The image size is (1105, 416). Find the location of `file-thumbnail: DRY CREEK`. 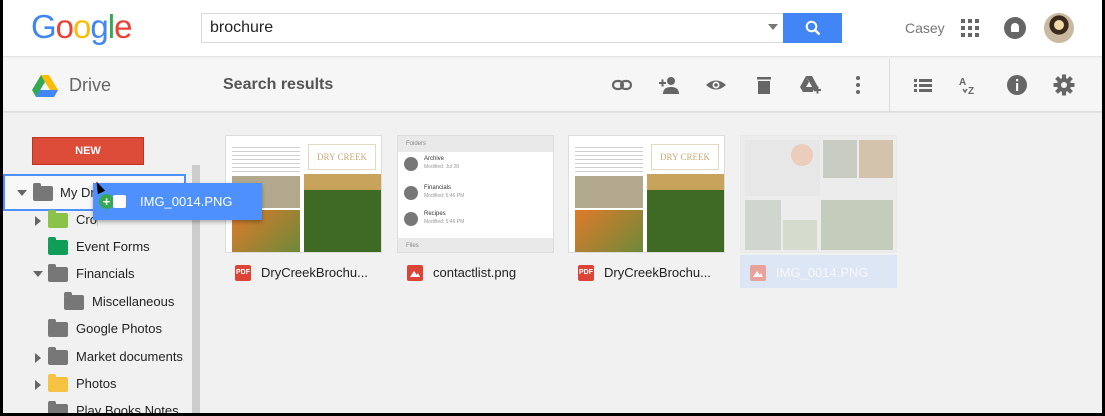

file-thumbnail: DRY CREEK is located at coordinates (646, 194).